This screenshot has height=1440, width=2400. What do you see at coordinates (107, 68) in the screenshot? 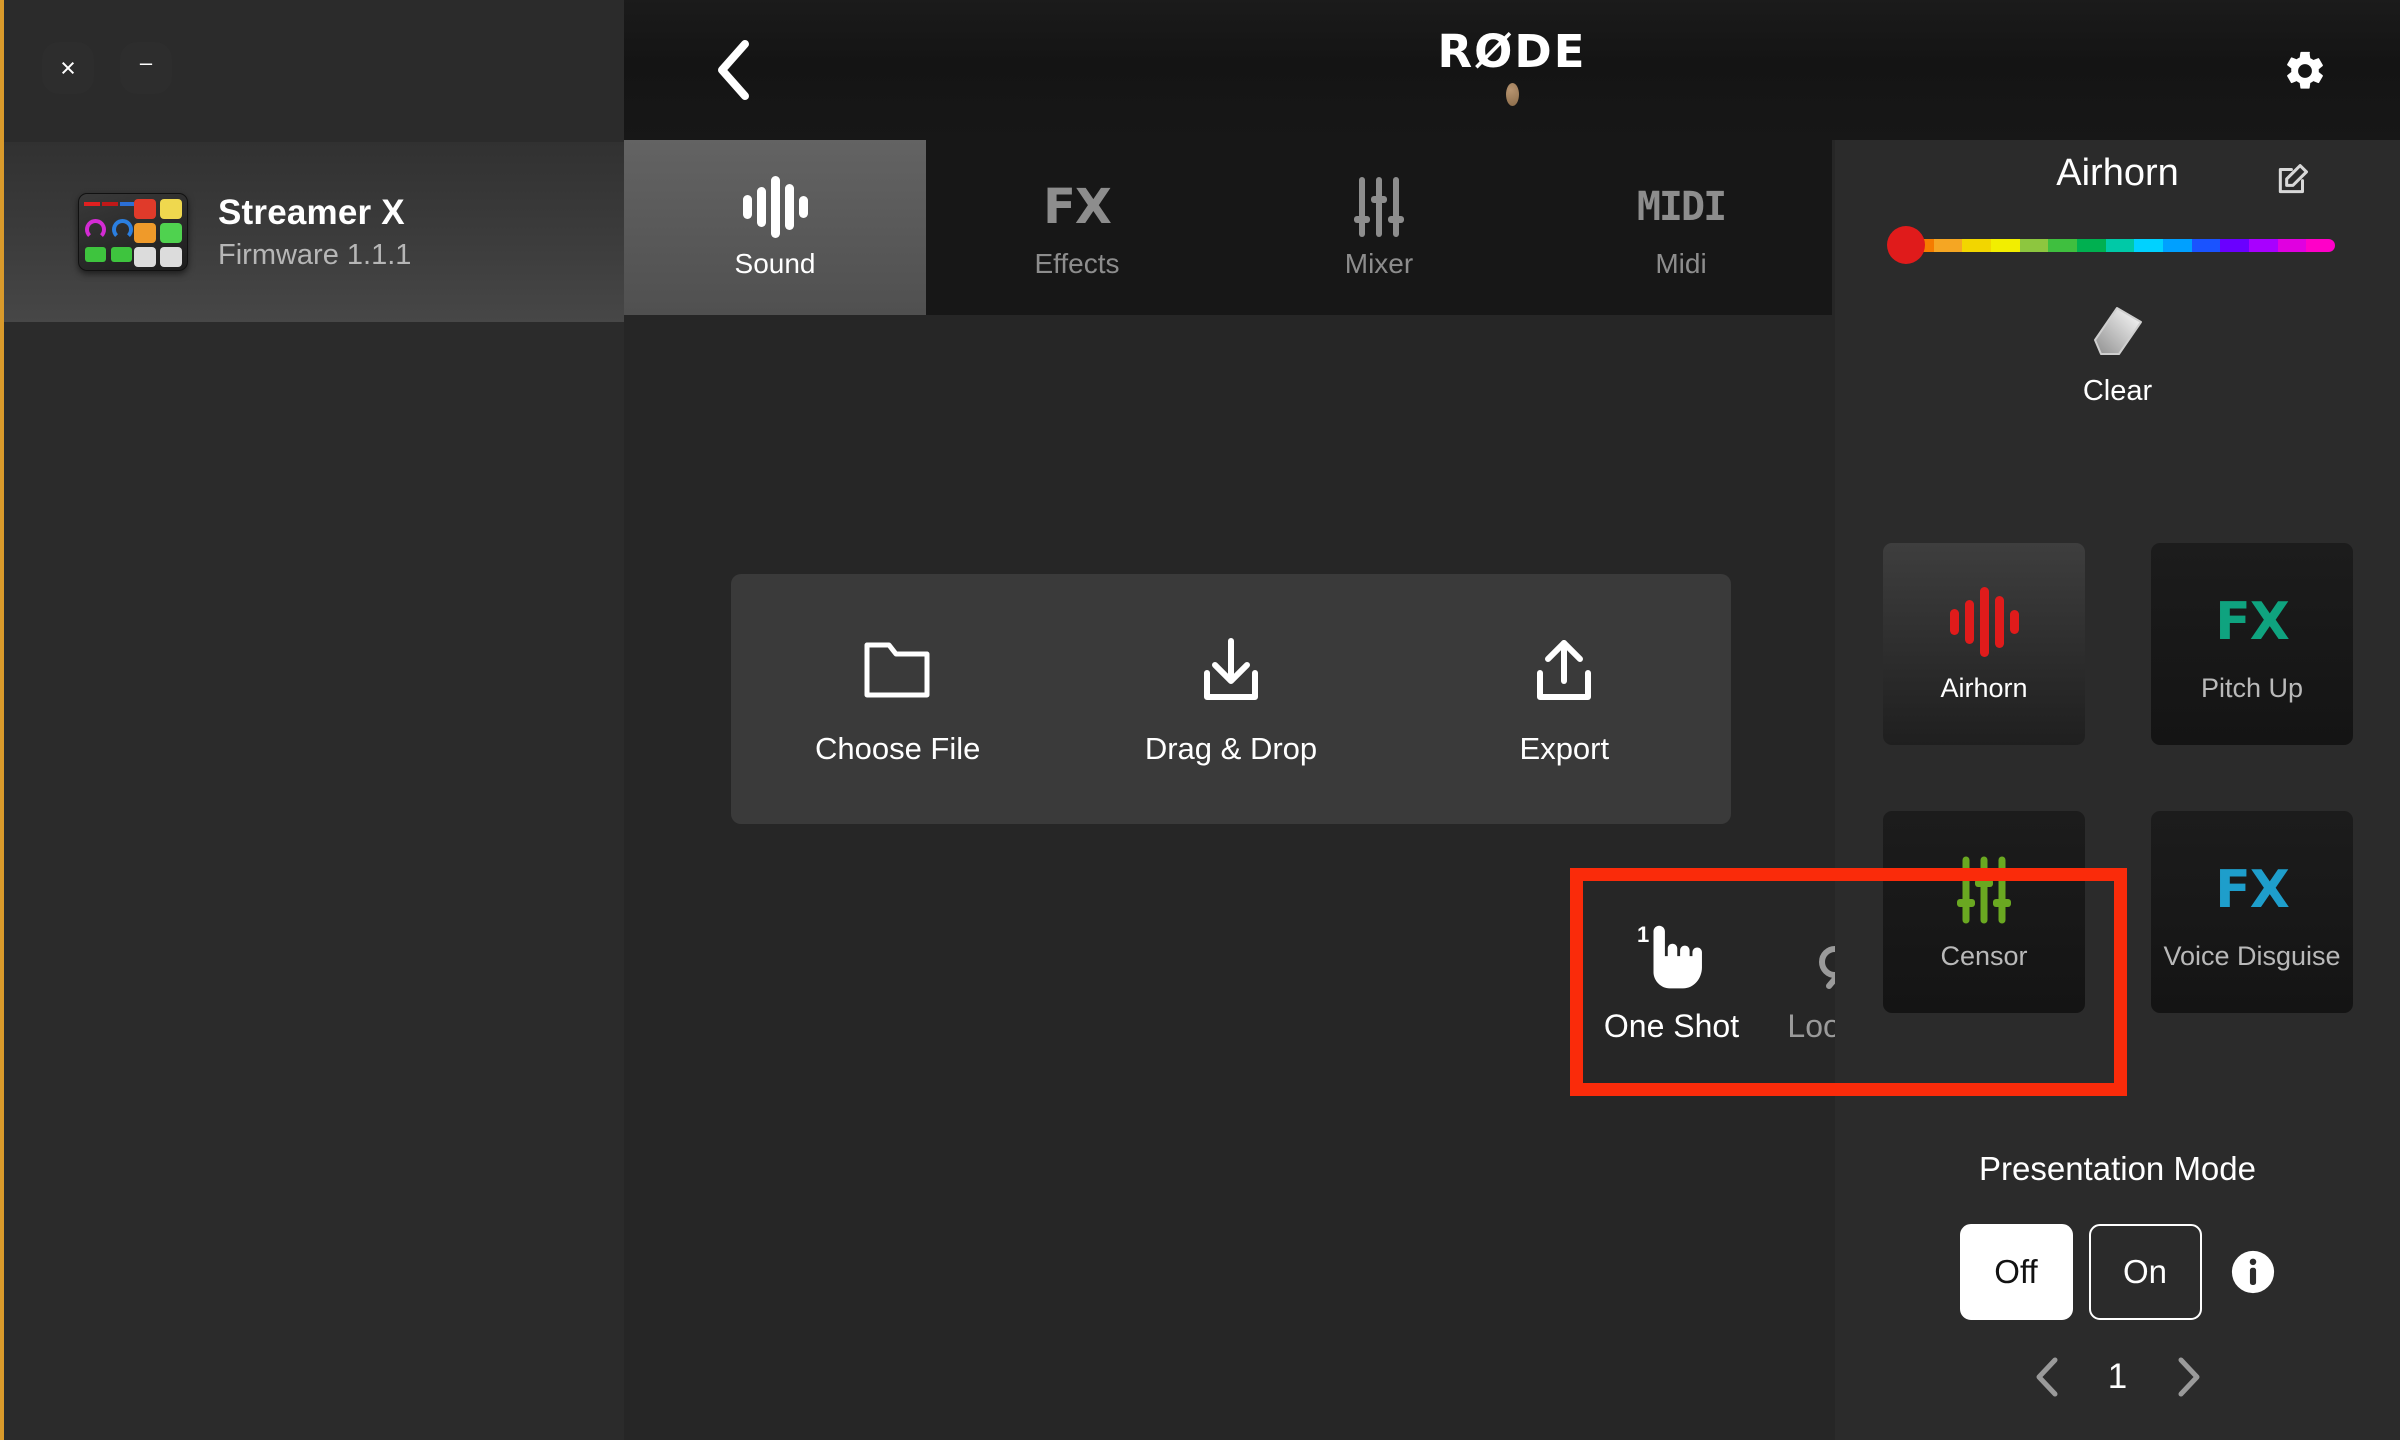
I see `window-controls: × –` at bounding box center [107, 68].